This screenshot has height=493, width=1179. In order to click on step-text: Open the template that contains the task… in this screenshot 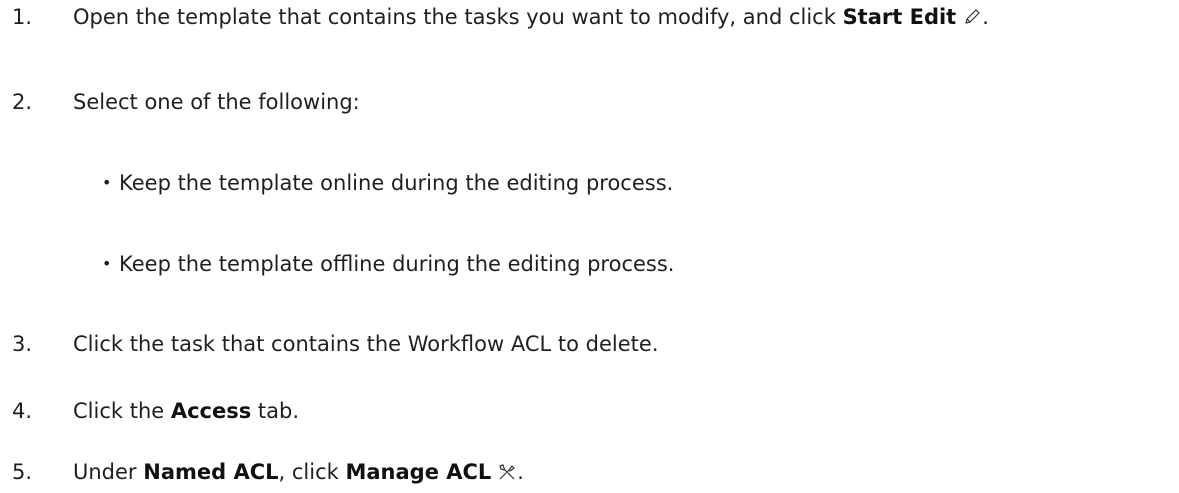, I will do `click(531, 18)`.